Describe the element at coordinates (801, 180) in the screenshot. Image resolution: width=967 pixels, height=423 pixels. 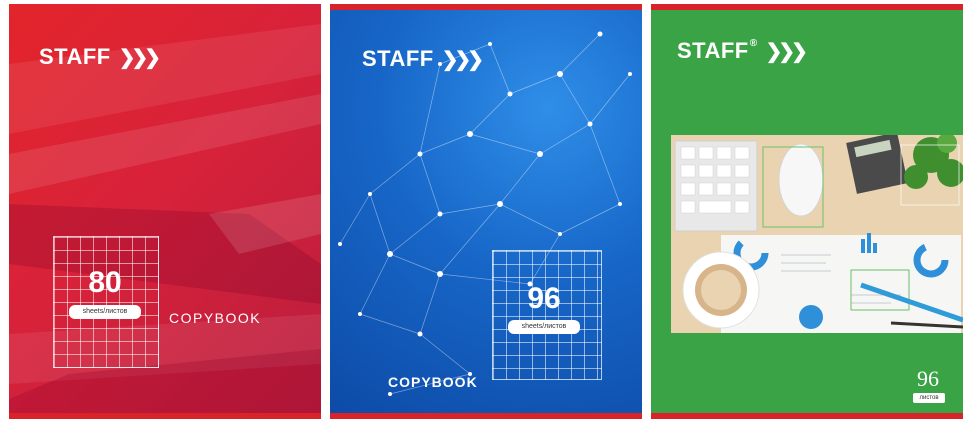
I see `mouse-icon` at that location.